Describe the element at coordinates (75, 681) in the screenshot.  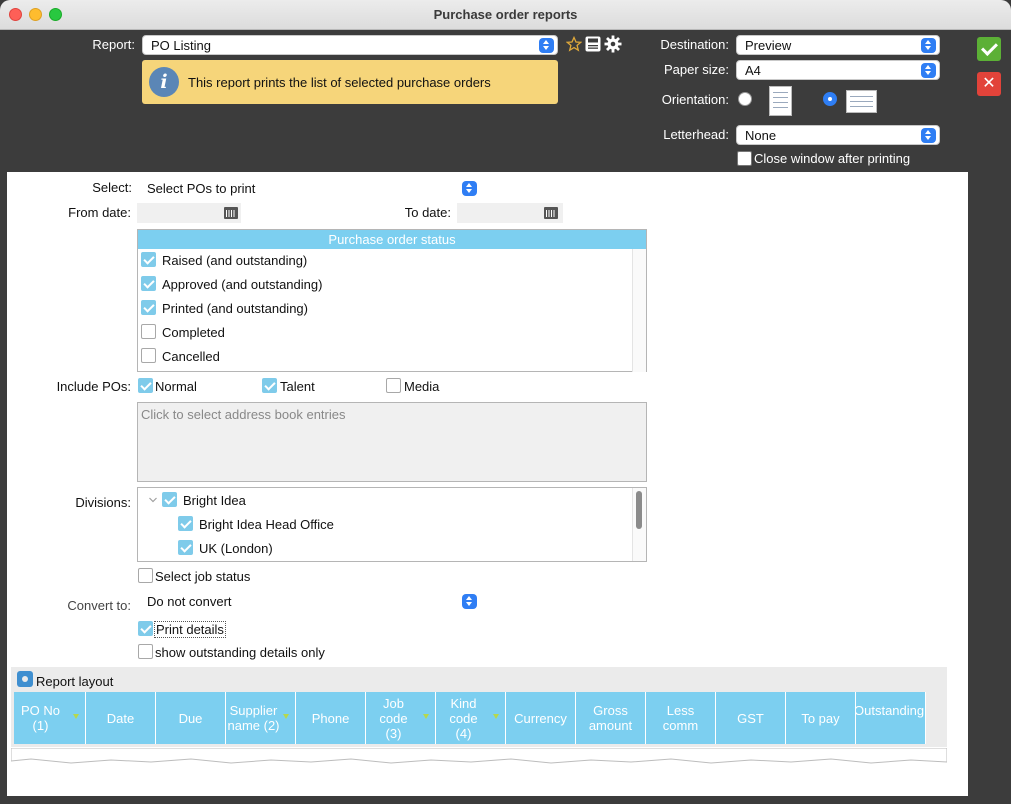
I see `report-layout-label: Report layout` at that location.